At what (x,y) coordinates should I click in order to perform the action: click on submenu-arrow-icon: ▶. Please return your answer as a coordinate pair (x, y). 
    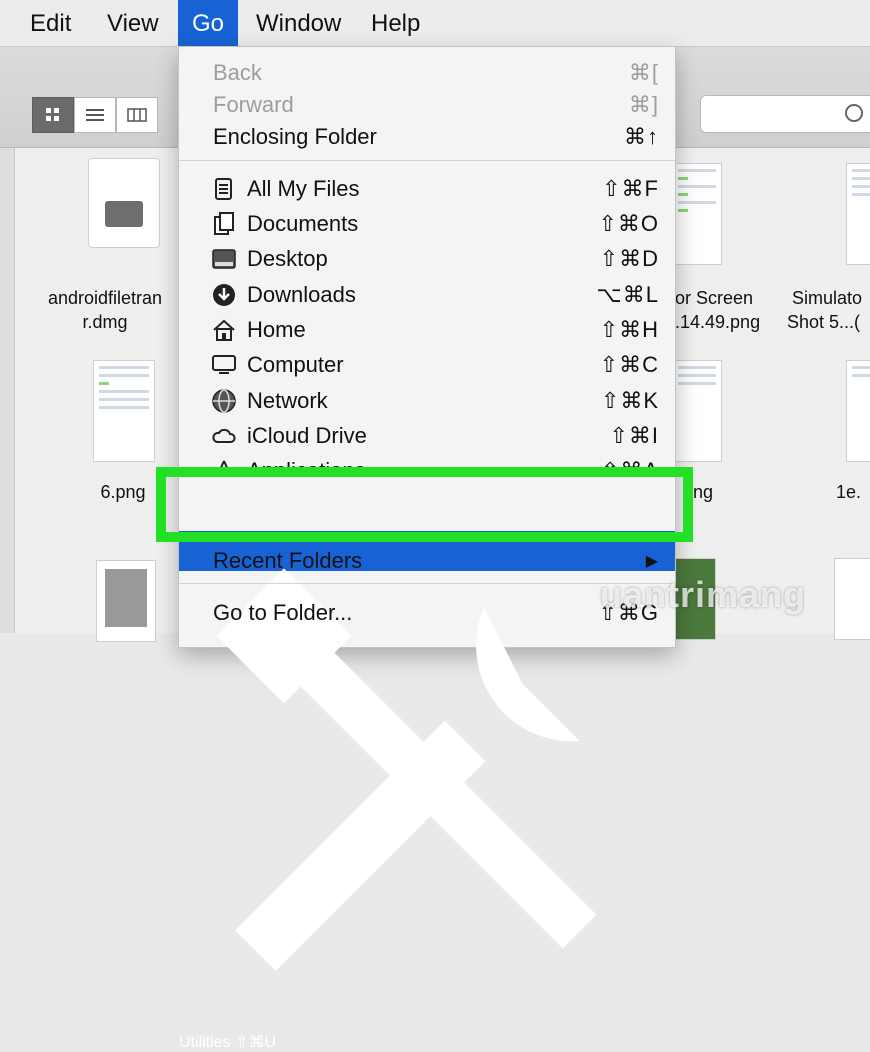
    Looking at the image, I should click on (652, 561).